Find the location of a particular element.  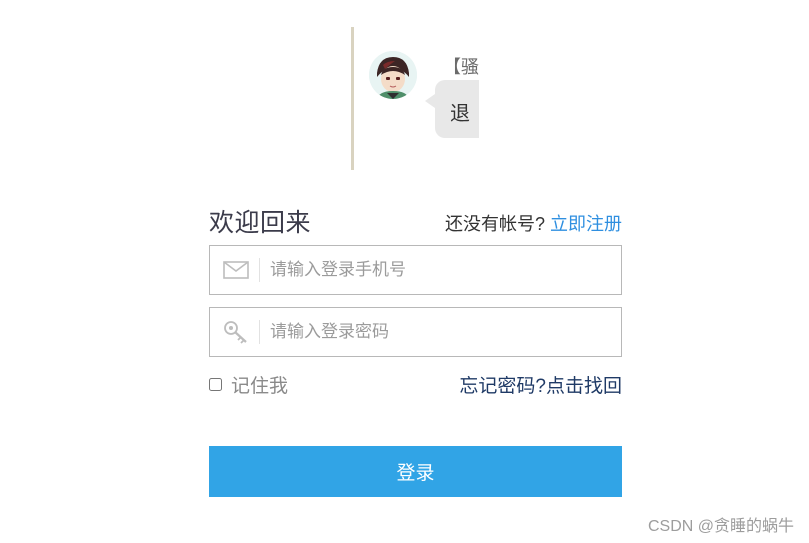

forgot-password-link: 忘记密码?点击找回 is located at coordinates (540, 384).